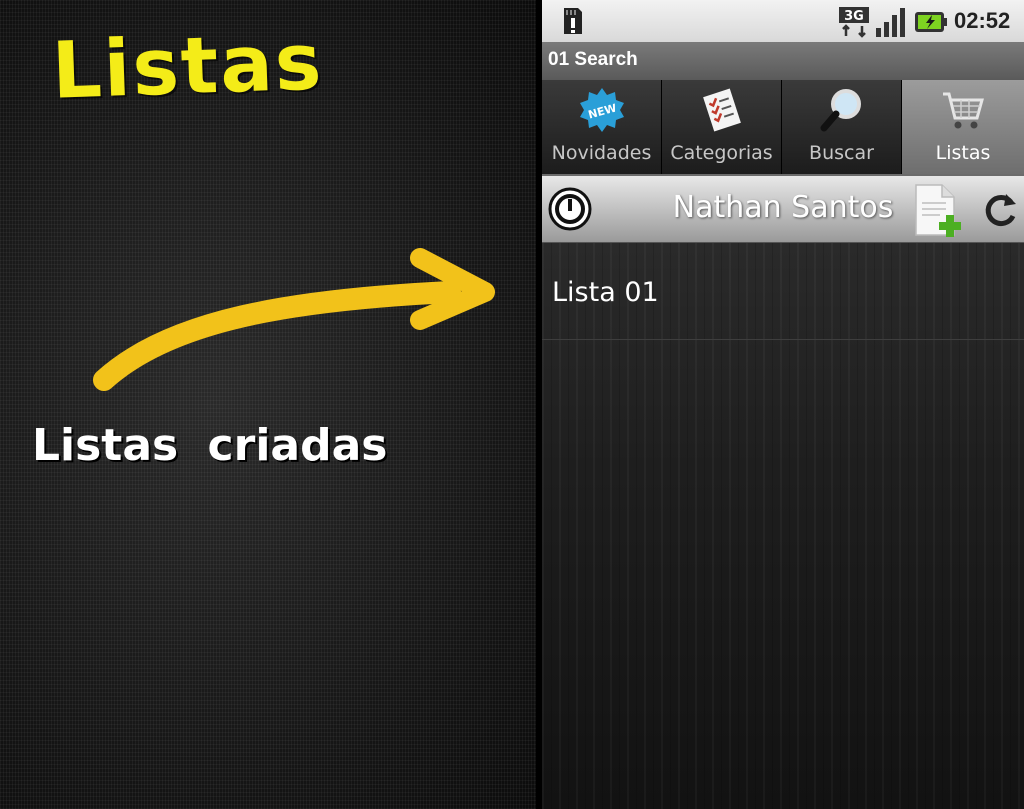 The image size is (1024, 809). I want to click on tab-label: Categorias, so click(721, 153).